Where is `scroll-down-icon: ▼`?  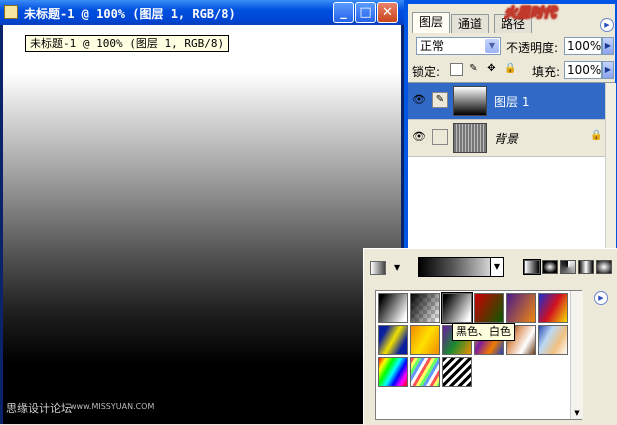 scroll-down-icon: ▼ is located at coordinates (577, 413).